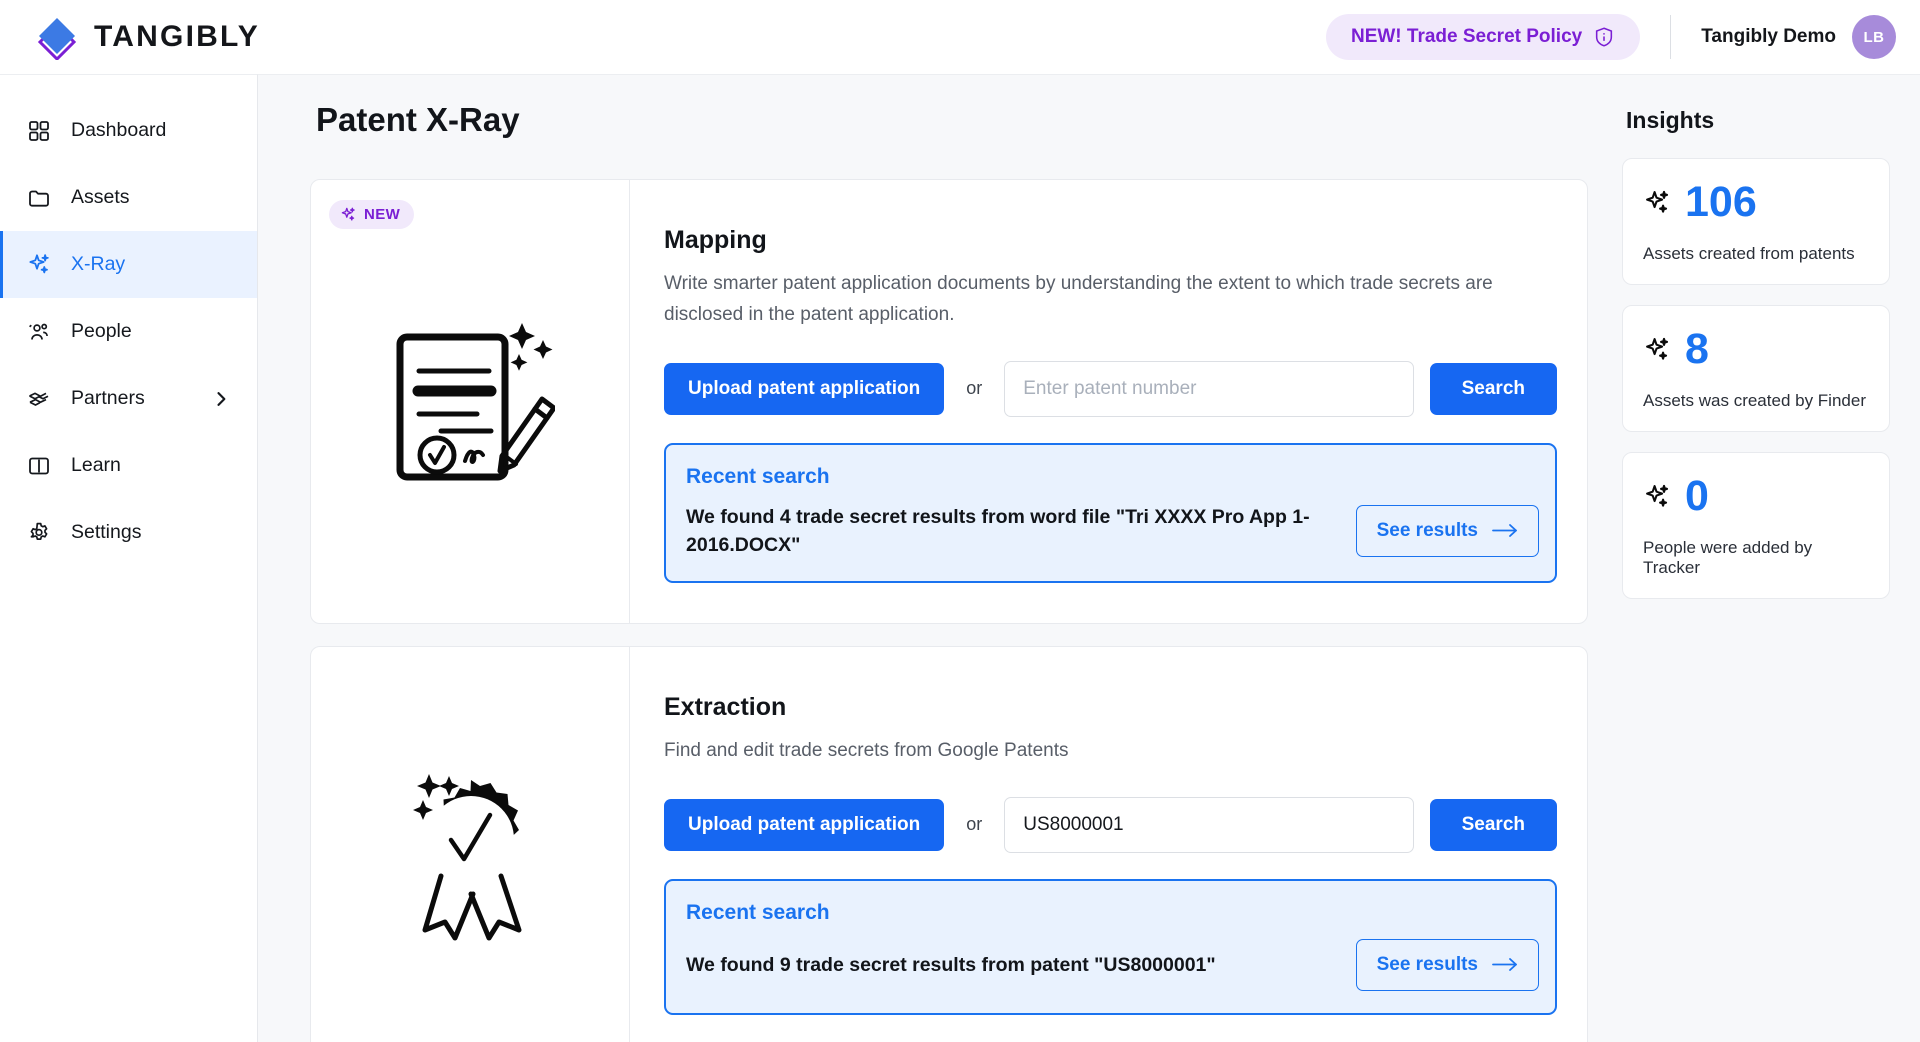  What do you see at coordinates (1874, 37) in the screenshot?
I see `avatar: LB` at bounding box center [1874, 37].